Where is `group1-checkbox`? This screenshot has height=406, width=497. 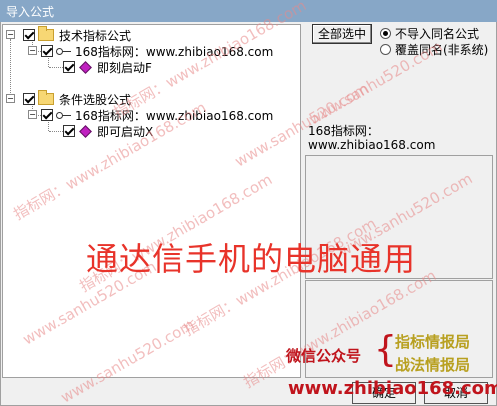 group1-checkbox is located at coordinates (29, 35).